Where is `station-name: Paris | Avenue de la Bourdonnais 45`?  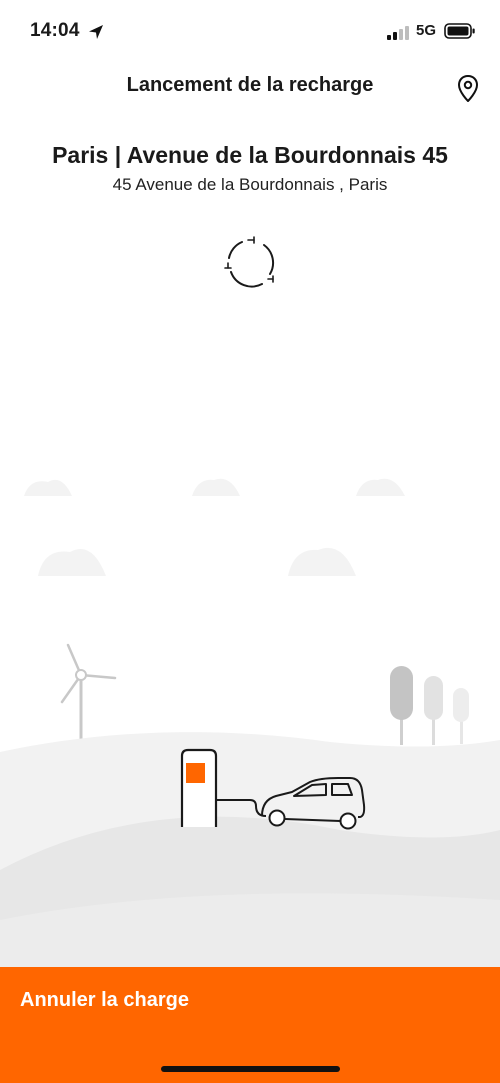 station-name: Paris | Avenue de la Bourdonnais 45 is located at coordinates (250, 155).